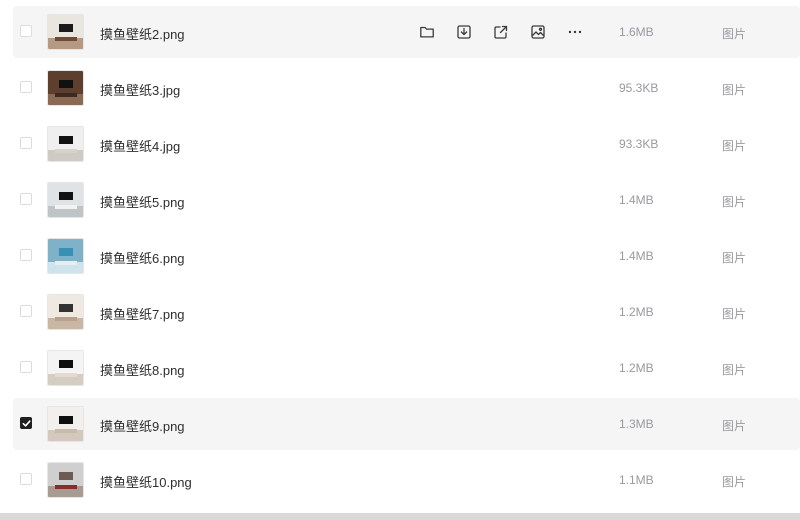 Image resolution: width=800 pixels, height=520 pixels. I want to click on file-name: 摸鱼壁纸5.png, so click(142, 201).